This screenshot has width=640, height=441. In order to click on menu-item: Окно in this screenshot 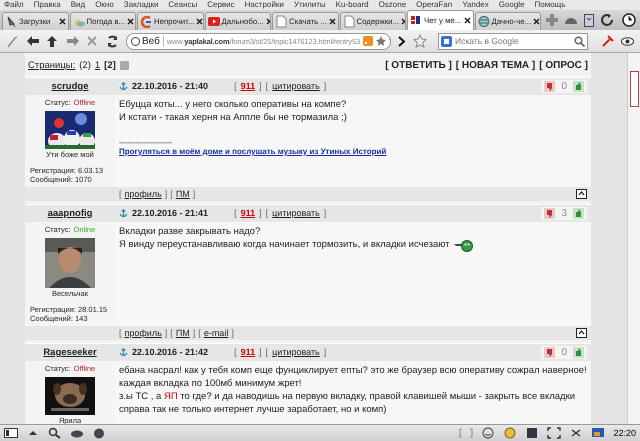, I will do `click(104, 5)`.